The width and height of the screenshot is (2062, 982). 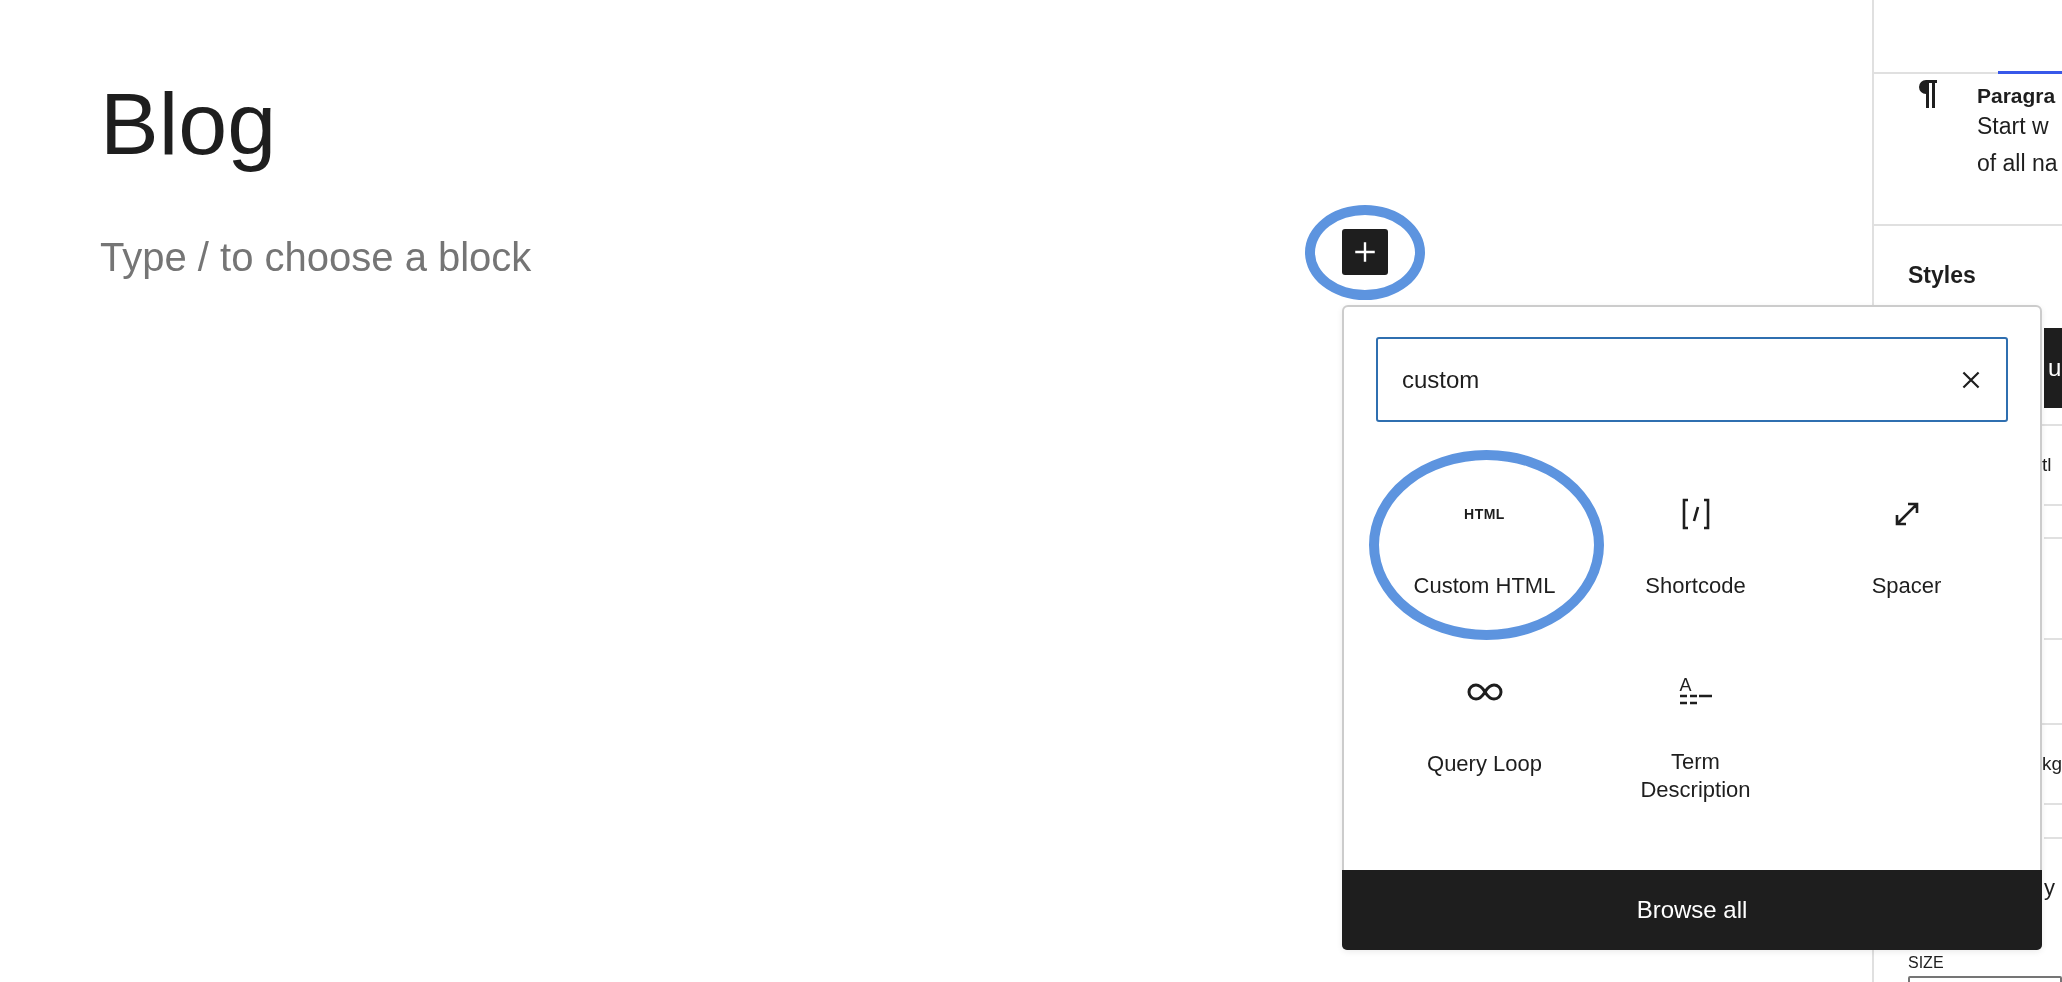 I want to click on search-field: custom, so click(x=1692, y=379).